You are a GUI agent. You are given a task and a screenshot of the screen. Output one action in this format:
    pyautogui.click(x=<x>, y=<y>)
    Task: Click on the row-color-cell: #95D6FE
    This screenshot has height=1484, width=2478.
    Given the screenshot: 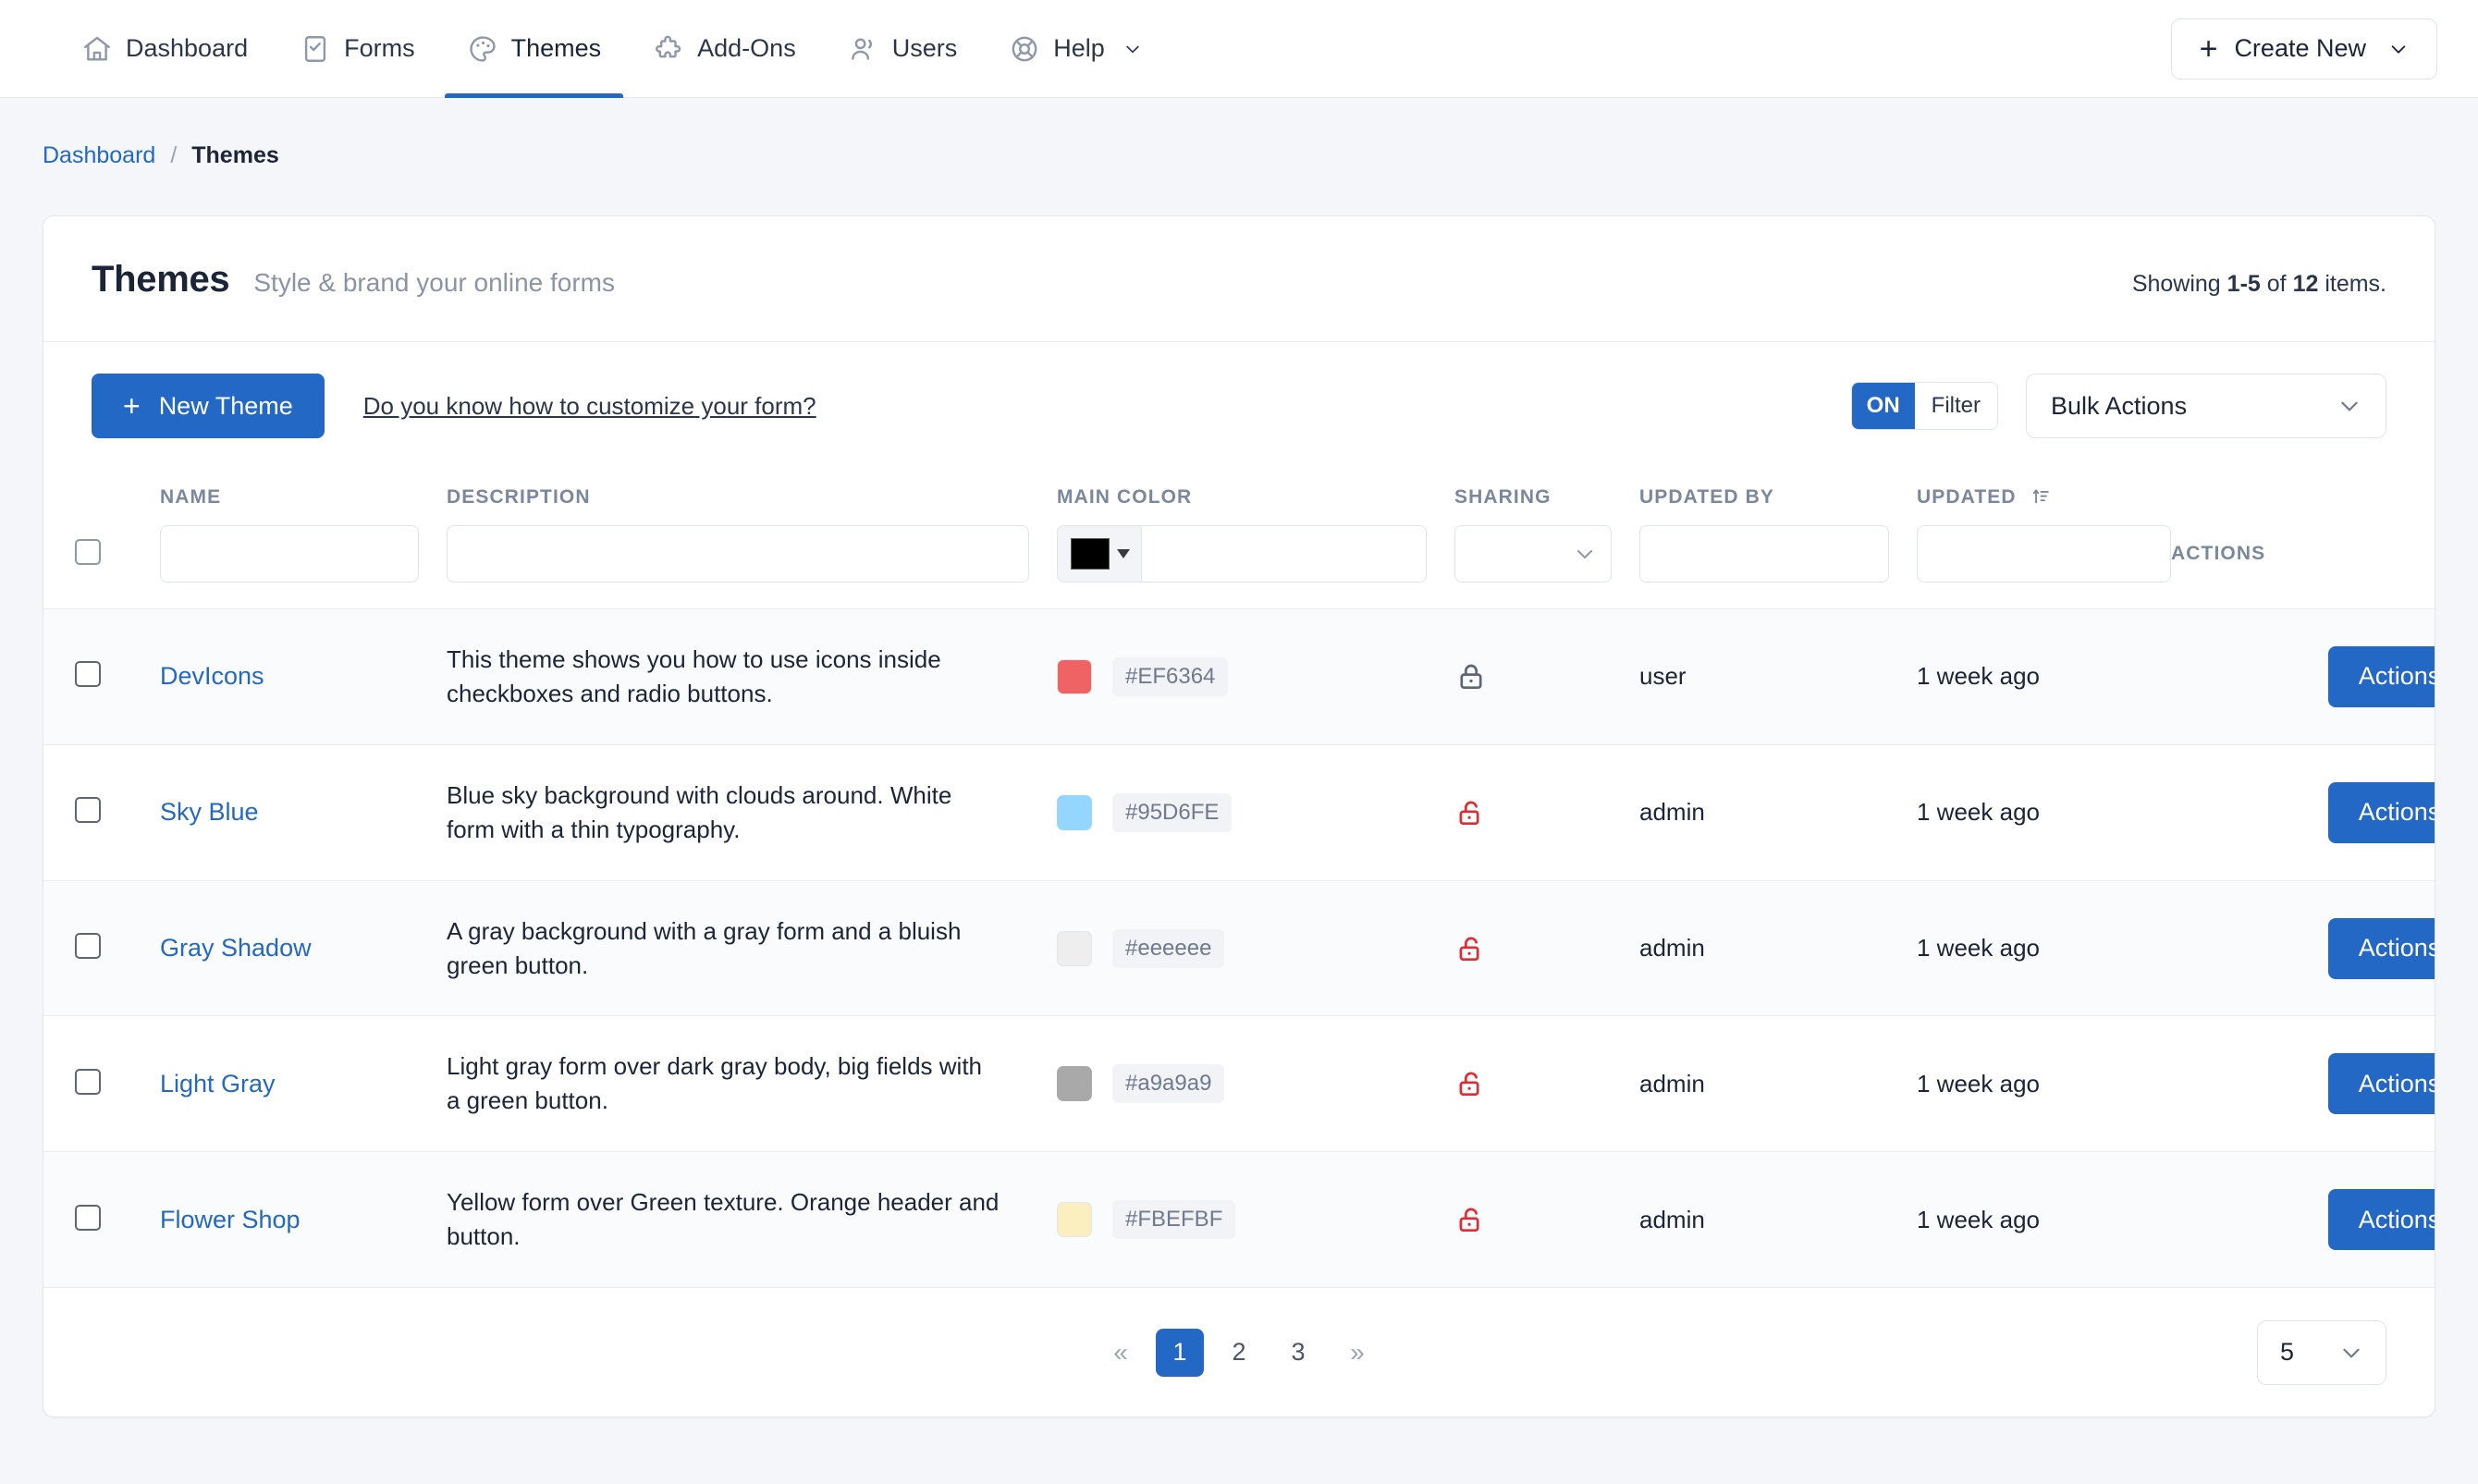 What is the action you would take?
    pyautogui.click(x=1228, y=812)
    